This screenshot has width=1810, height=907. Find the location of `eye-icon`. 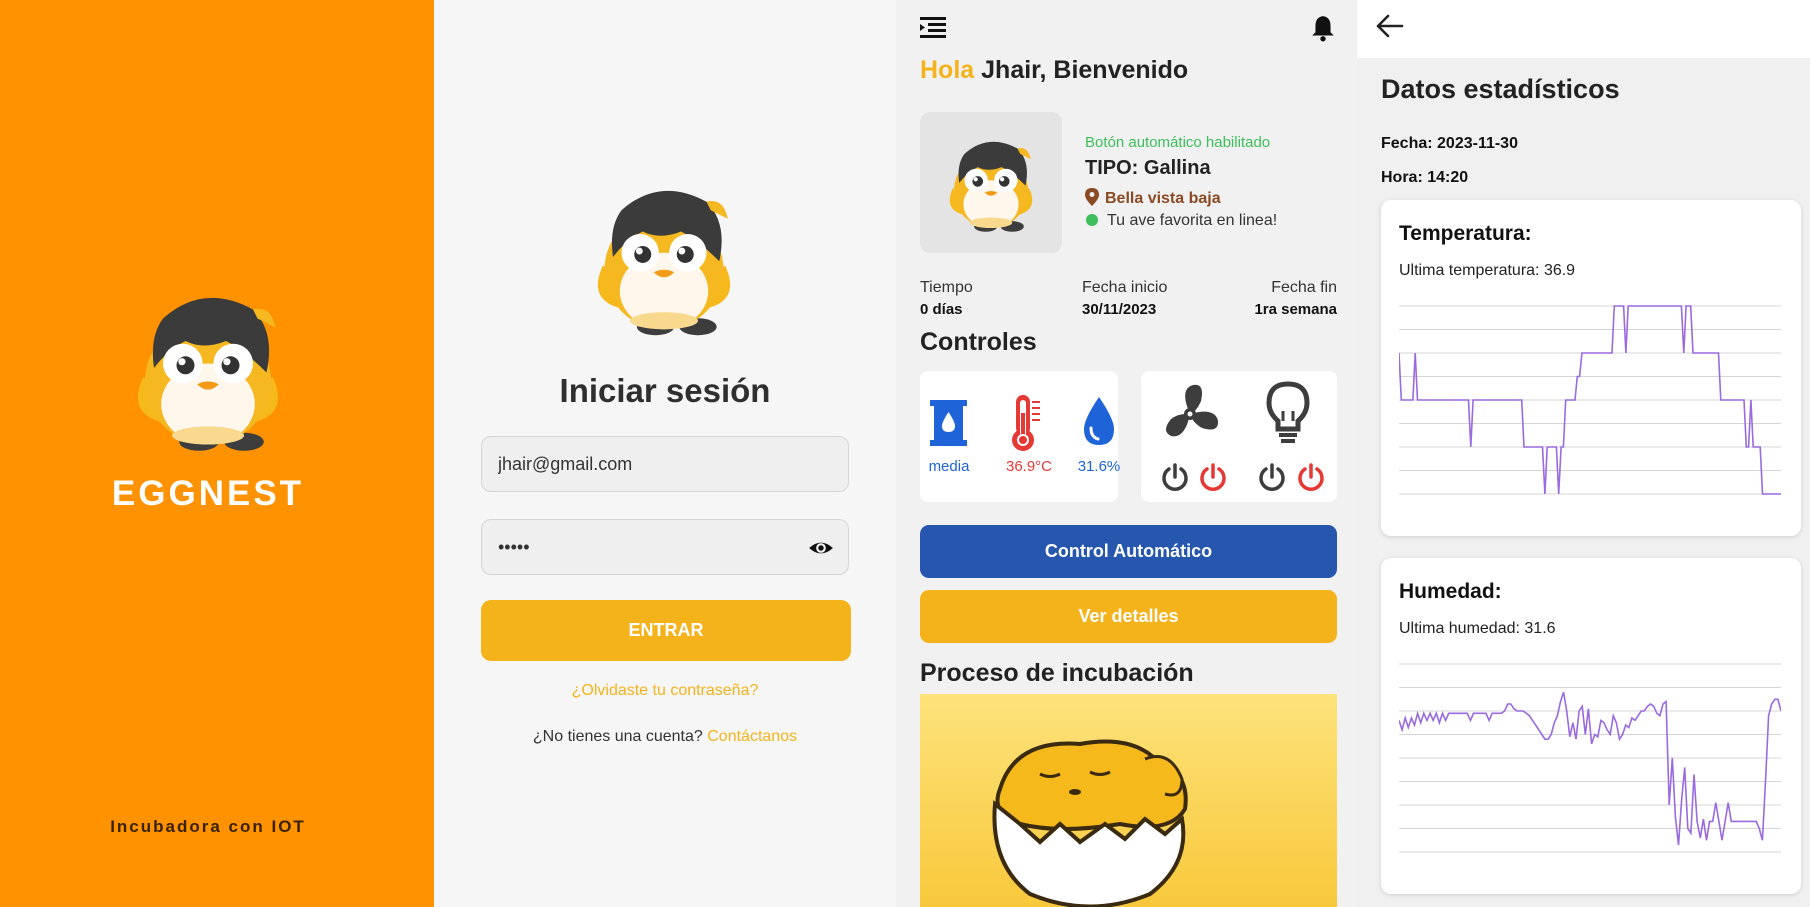

eye-icon is located at coordinates (821, 548).